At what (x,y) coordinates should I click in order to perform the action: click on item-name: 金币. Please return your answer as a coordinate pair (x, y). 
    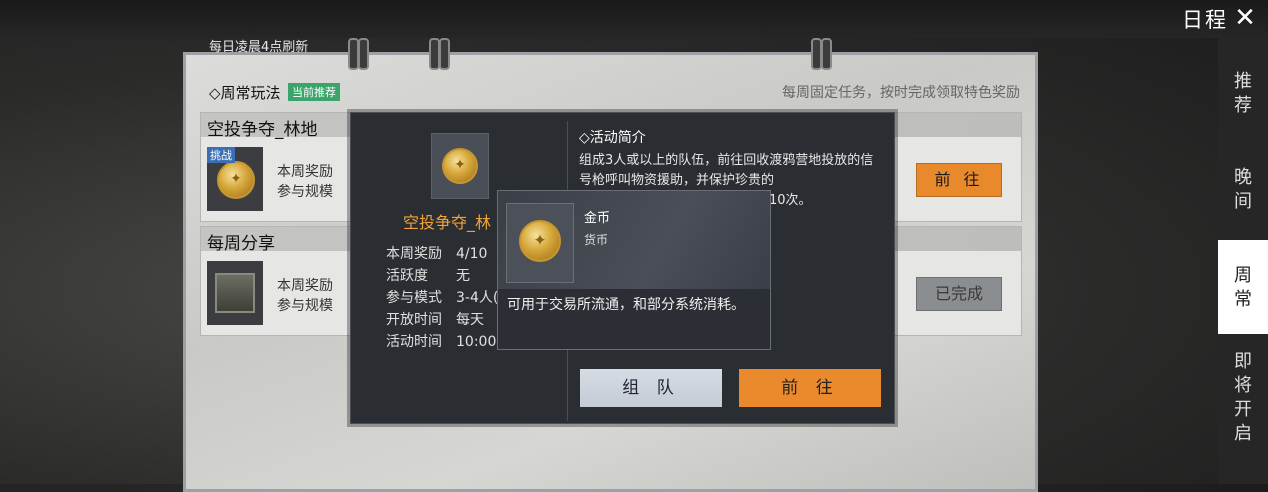
    Looking at the image, I should click on (597, 218).